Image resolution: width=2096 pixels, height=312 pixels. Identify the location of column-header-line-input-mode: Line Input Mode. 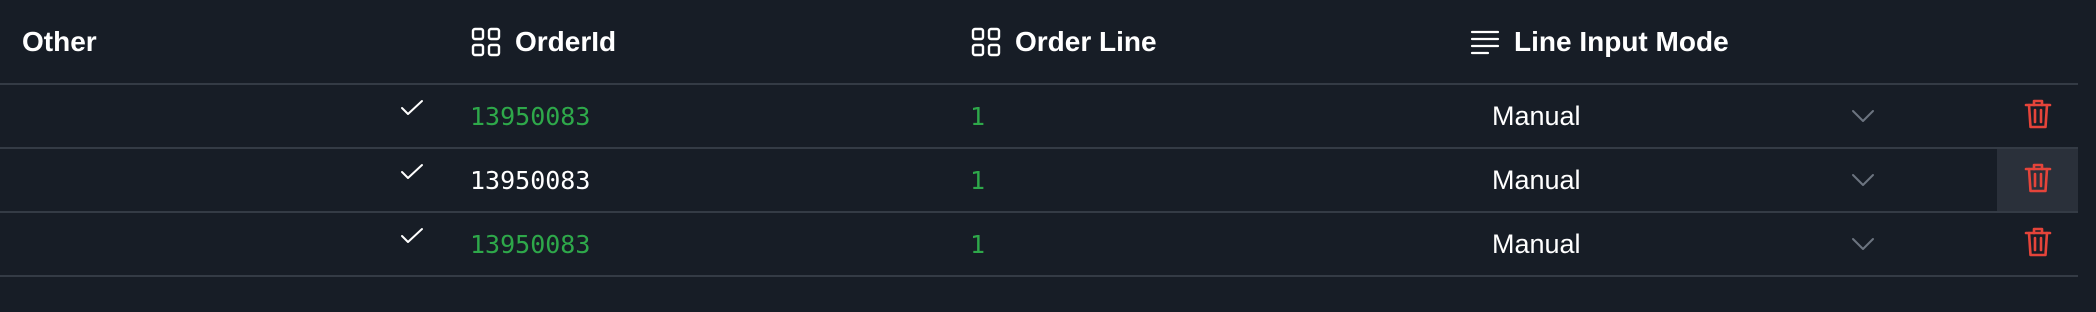
(1599, 41).